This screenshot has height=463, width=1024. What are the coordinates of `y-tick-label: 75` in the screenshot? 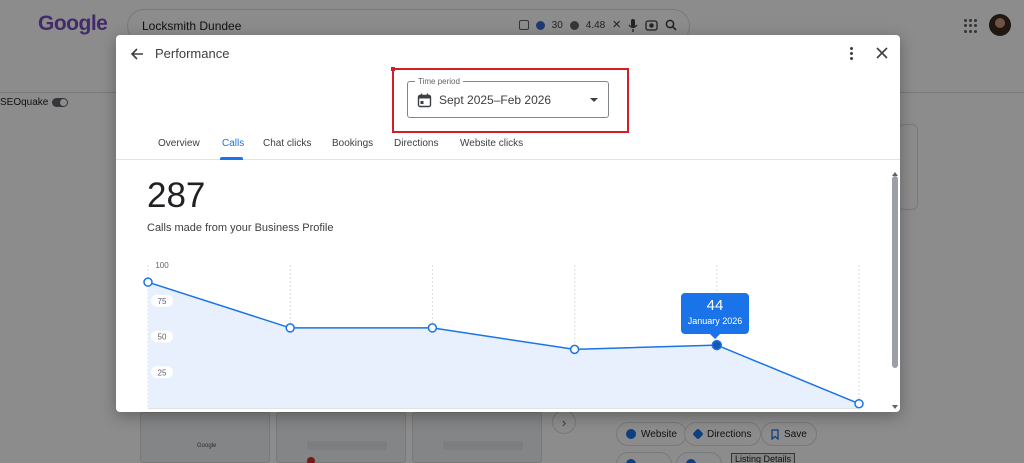 It's located at (162, 301).